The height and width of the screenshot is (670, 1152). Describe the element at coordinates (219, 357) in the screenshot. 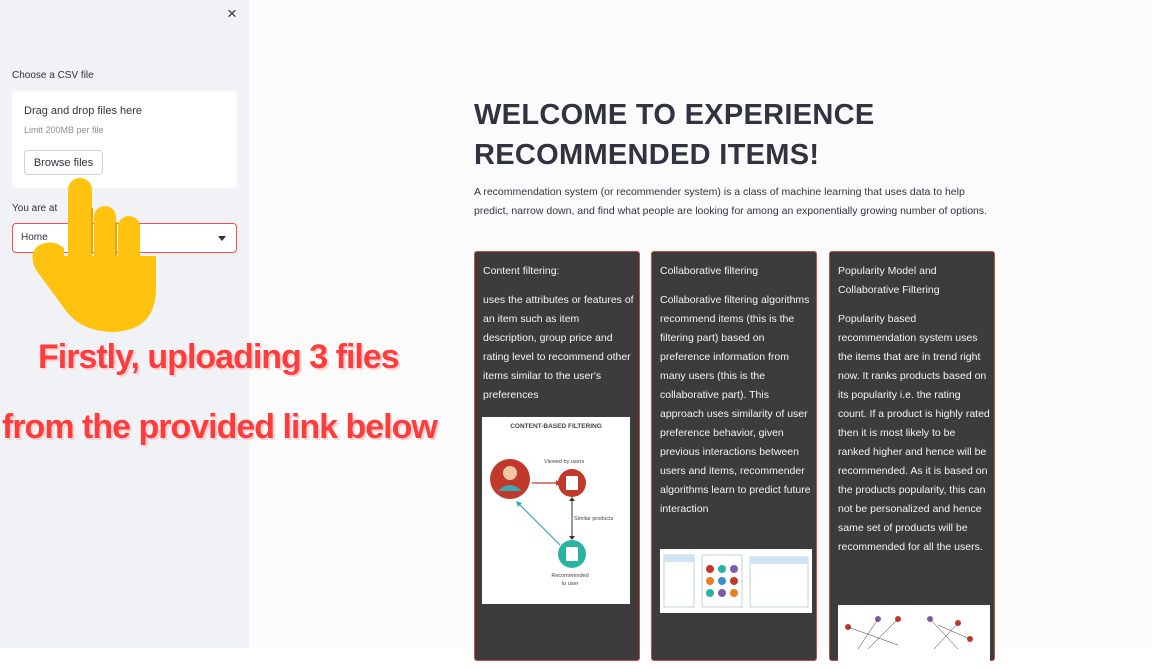

I see `tutorial-caption-line1: Firstly, uploading 3 files` at that location.